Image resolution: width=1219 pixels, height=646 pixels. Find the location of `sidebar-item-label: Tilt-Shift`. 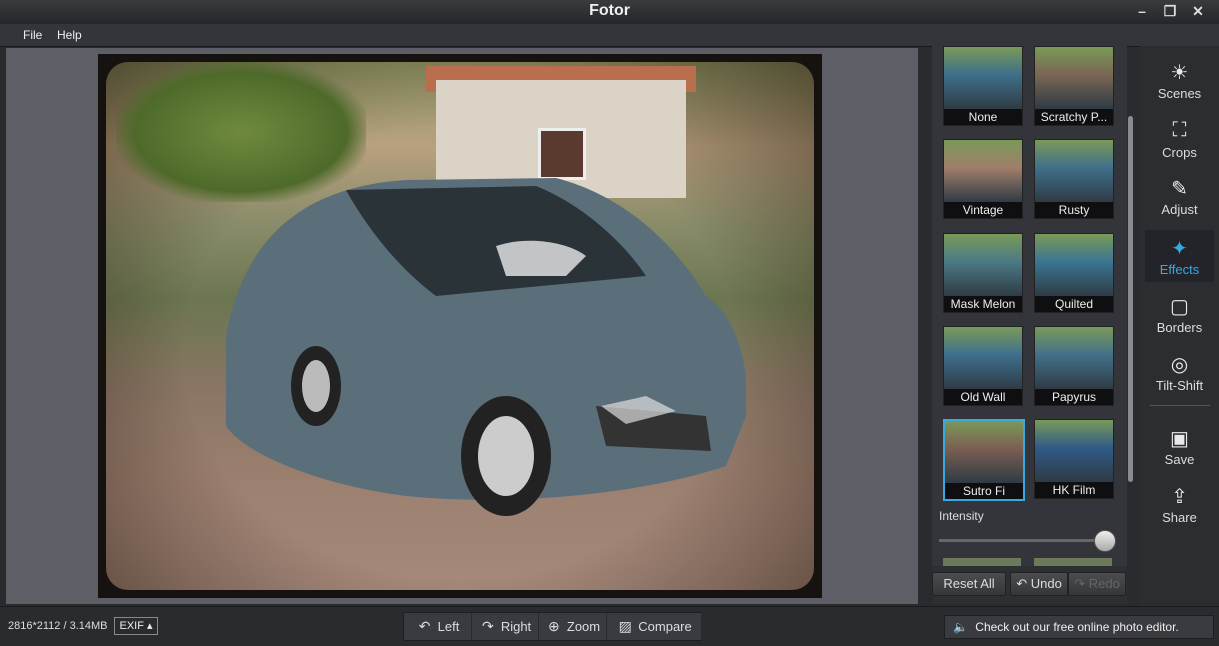

sidebar-item-label: Tilt-Shift is located at coordinates (1179, 385).